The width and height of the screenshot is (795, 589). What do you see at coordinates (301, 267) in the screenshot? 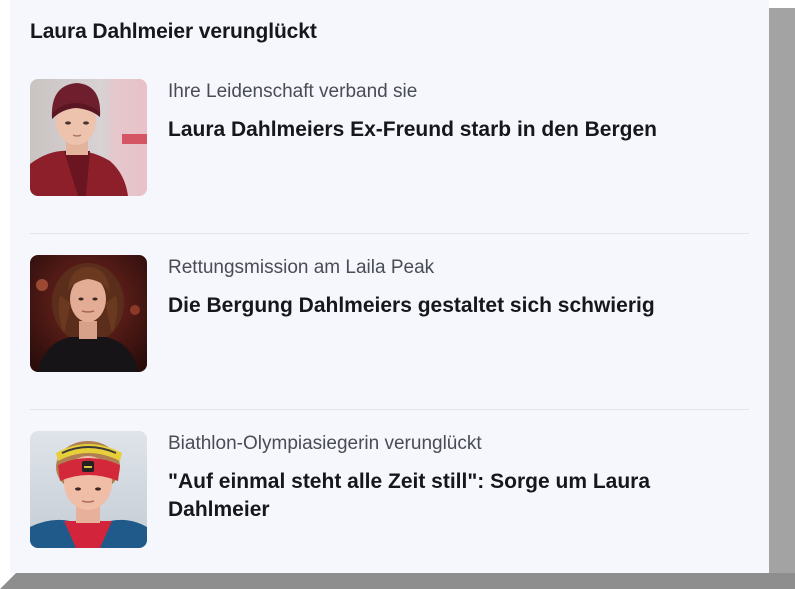
I see `article-kicker-2: Rettungsmission am Laila Peak` at bounding box center [301, 267].